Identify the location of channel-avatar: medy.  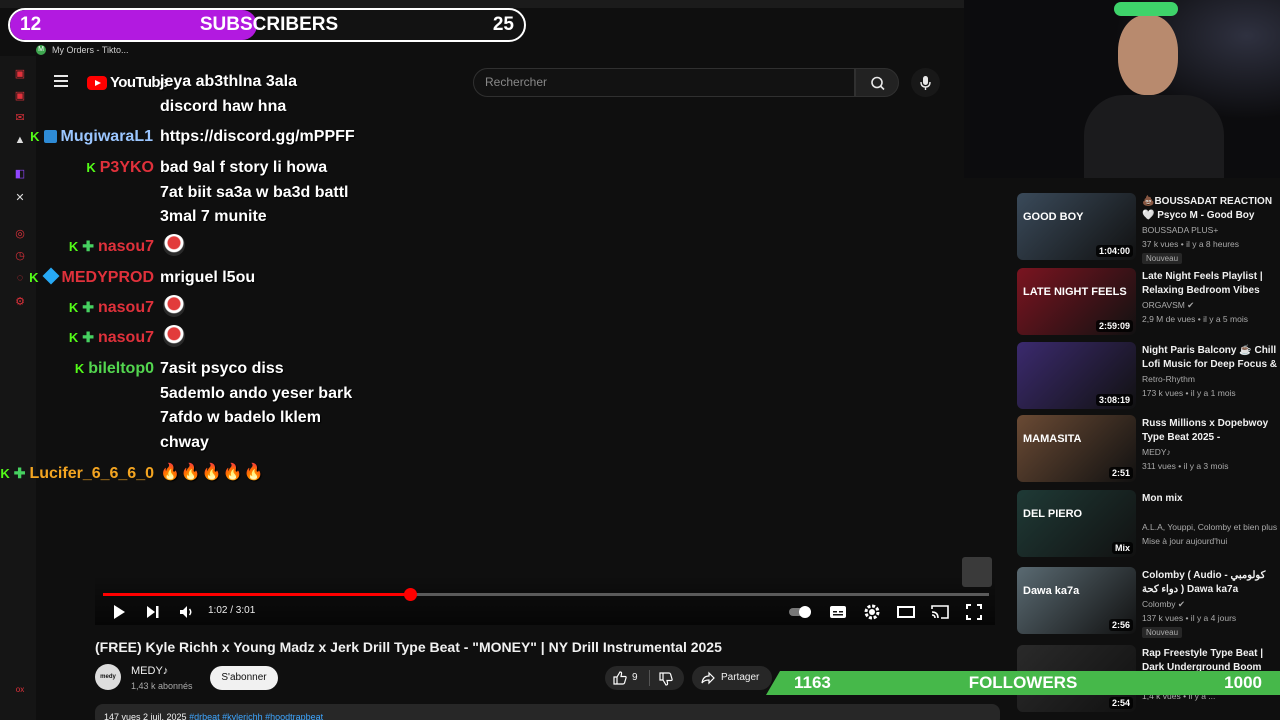
(108, 677).